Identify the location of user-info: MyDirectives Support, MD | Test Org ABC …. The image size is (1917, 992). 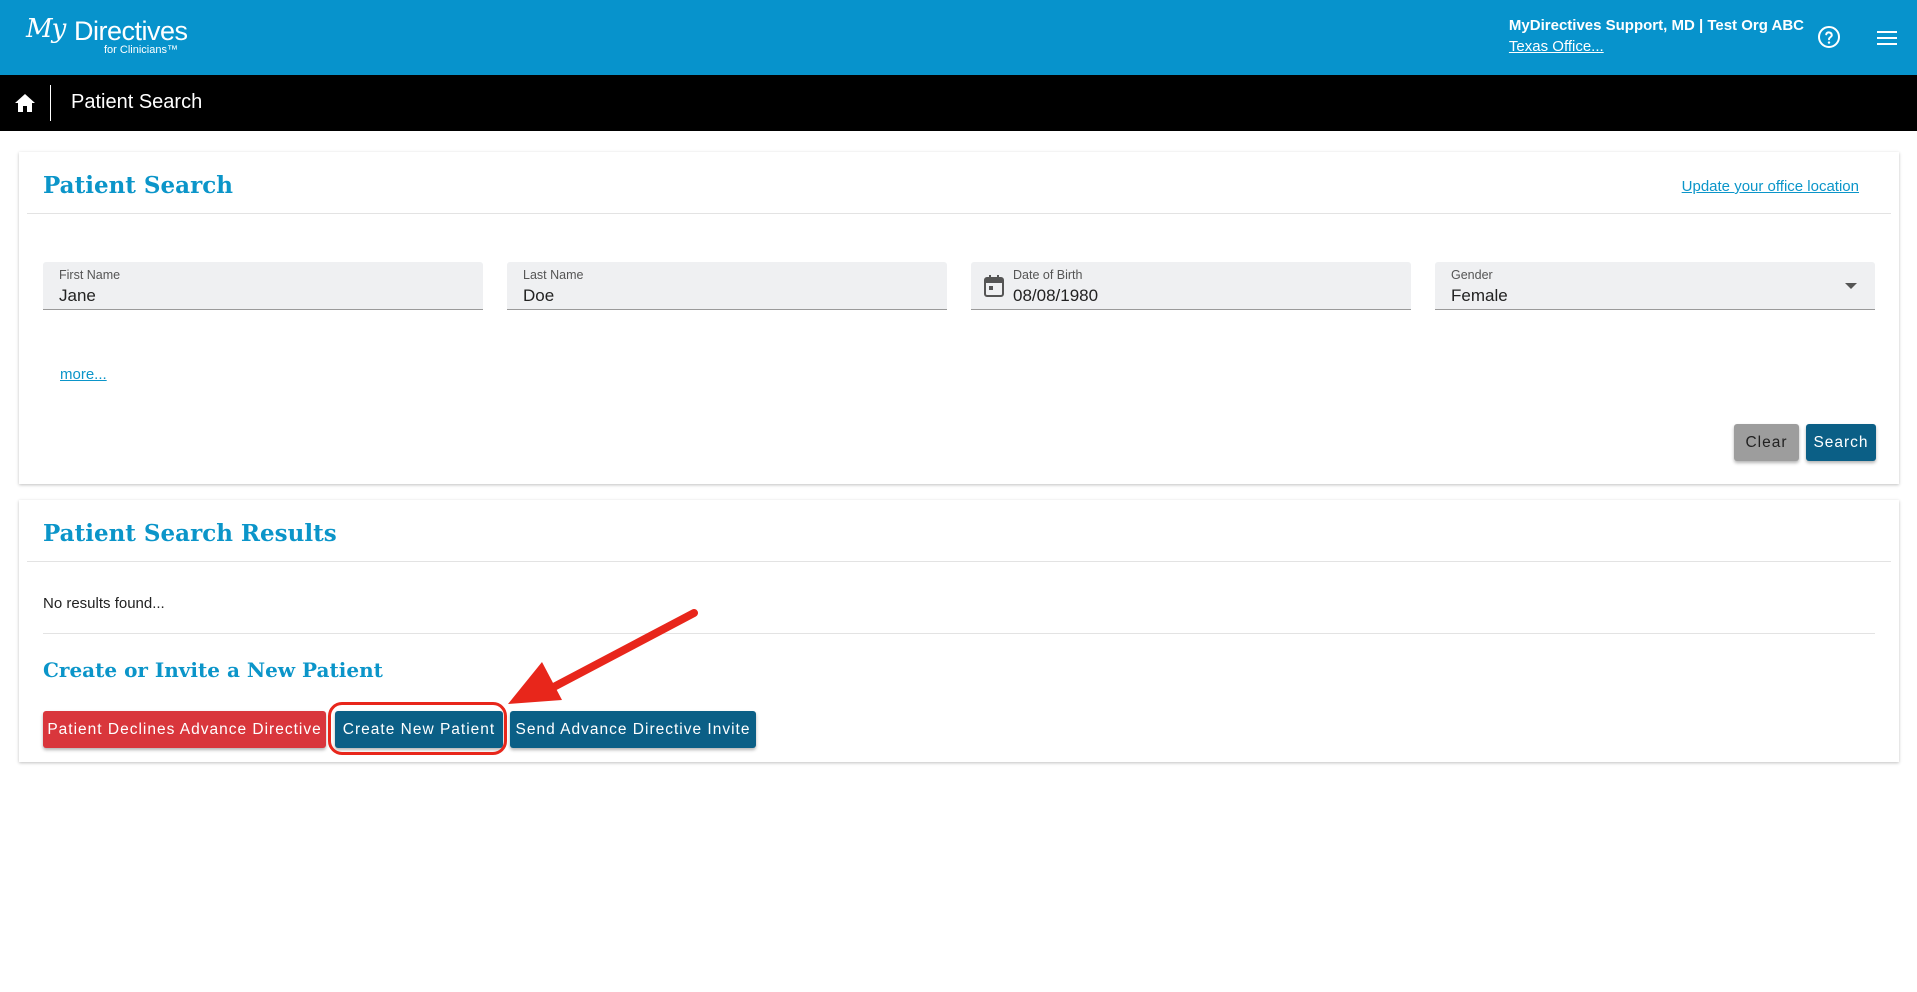
(1656, 36).